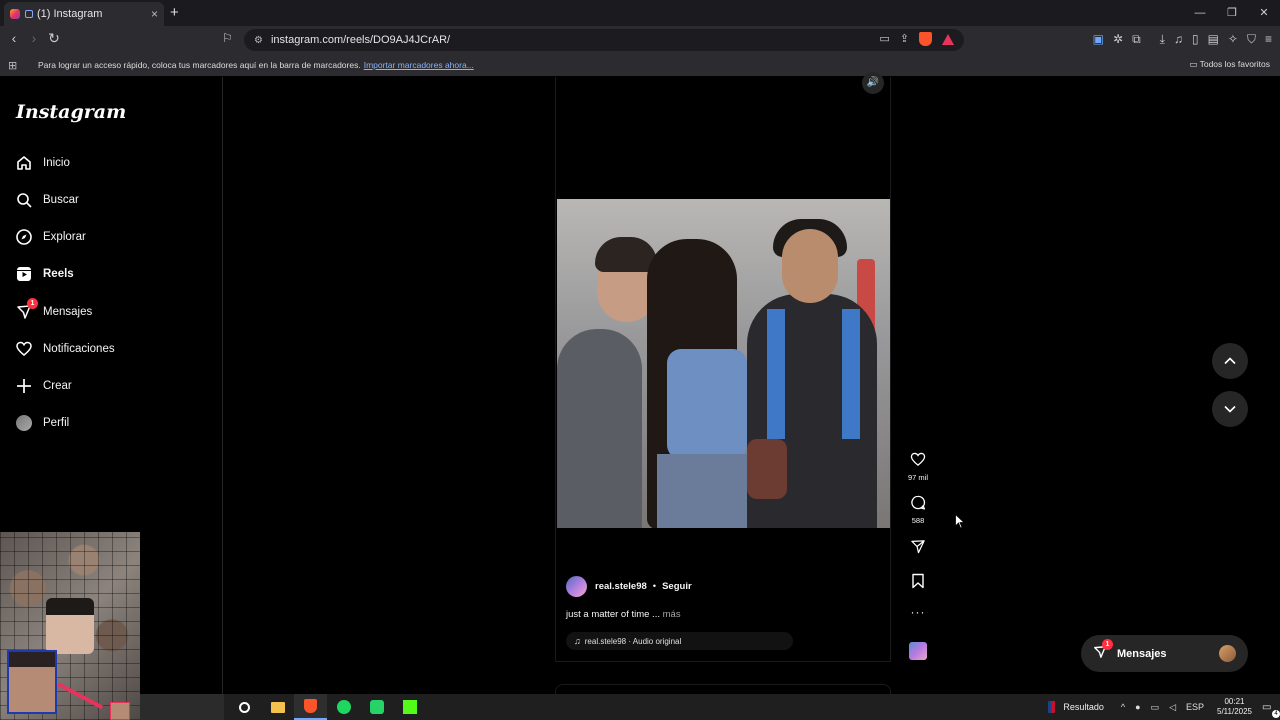 The image size is (1280, 720). What do you see at coordinates (918, 651) in the screenshot?
I see `audio-thumbnail` at bounding box center [918, 651].